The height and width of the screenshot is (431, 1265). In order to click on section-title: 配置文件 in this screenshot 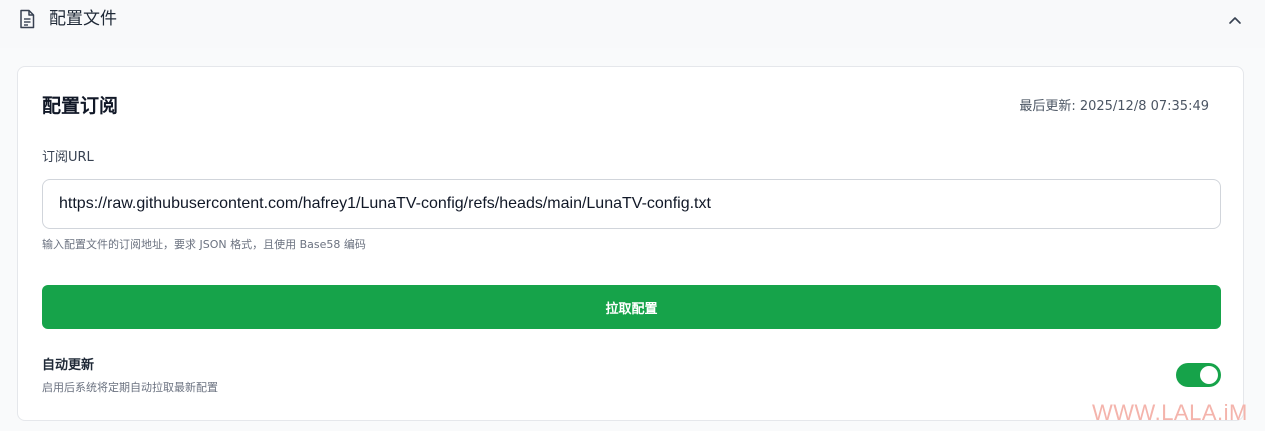, I will do `click(83, 19)`.